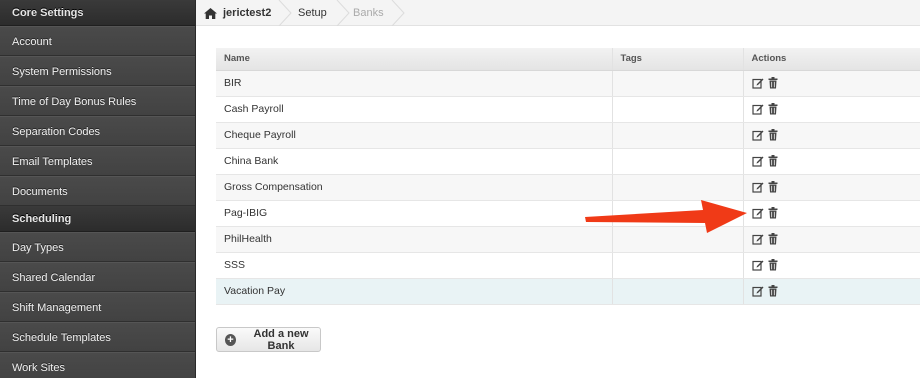 The height and width of the screenshot is (378, 920). Describe the element at coordinates (666, 216) in the screenshot. I see `red-arrow-annotation` at that location.